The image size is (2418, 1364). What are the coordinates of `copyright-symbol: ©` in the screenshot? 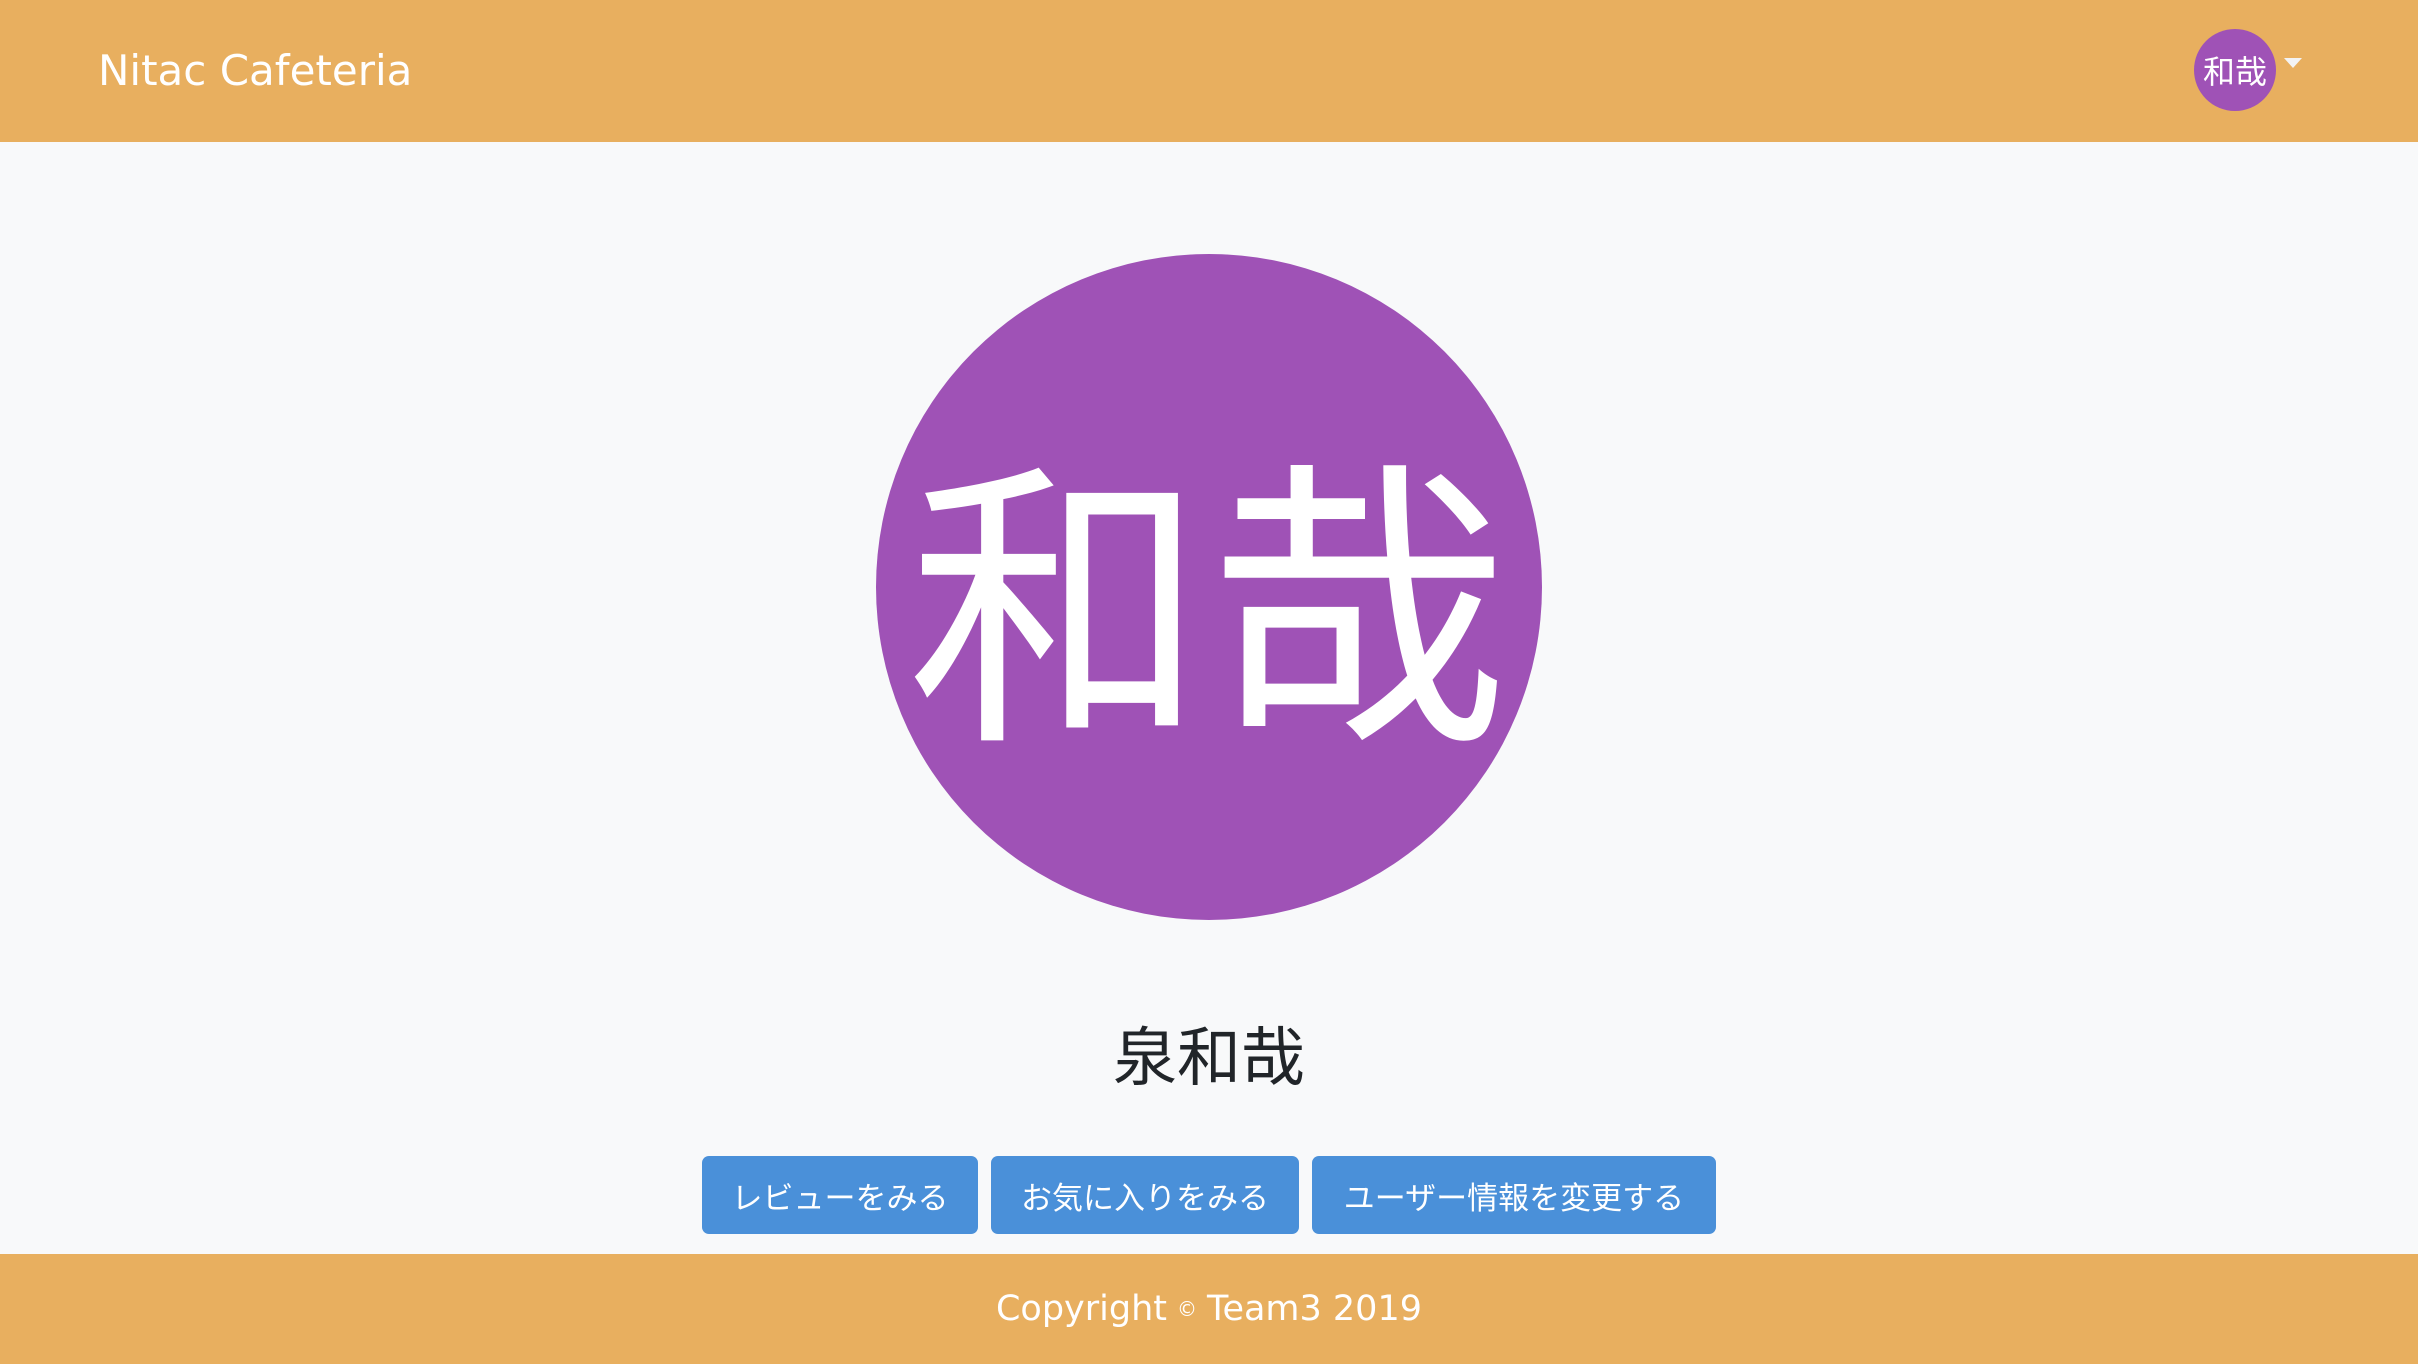 It's located at (1187, 1309).